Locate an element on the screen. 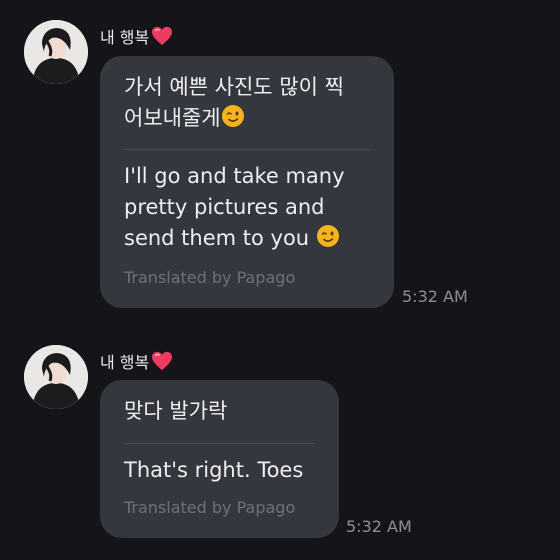  original-line: 맞다 발가락 is located at coordinates (176, 411).